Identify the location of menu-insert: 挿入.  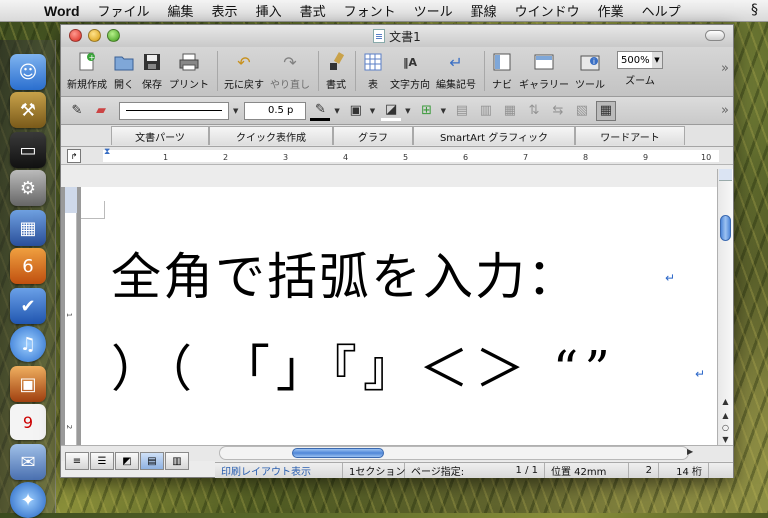
(269, 10).